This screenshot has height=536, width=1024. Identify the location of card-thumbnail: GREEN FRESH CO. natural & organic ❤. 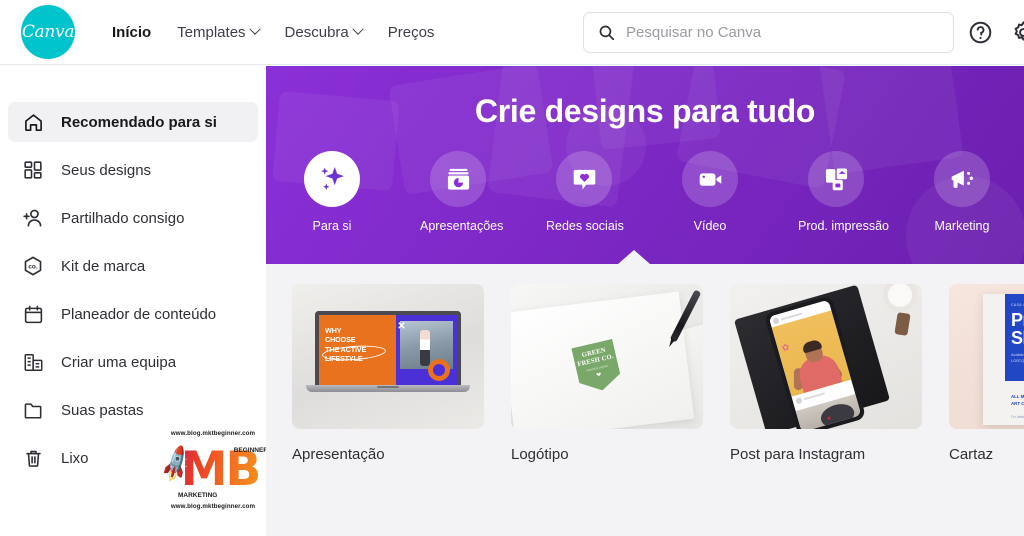
(607, 356).